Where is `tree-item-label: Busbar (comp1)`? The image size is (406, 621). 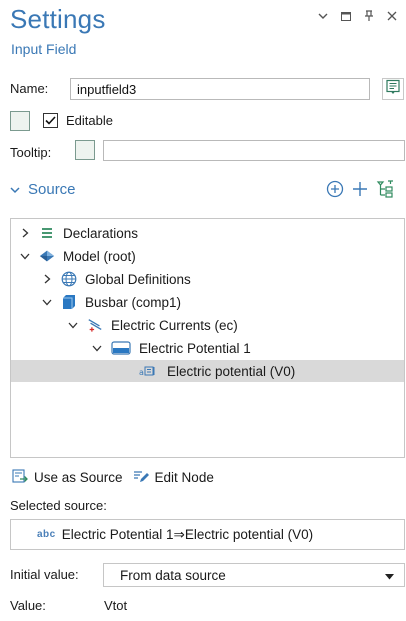 tree-item-label: Busbar (comp1) is located at coordinates (133, 302).